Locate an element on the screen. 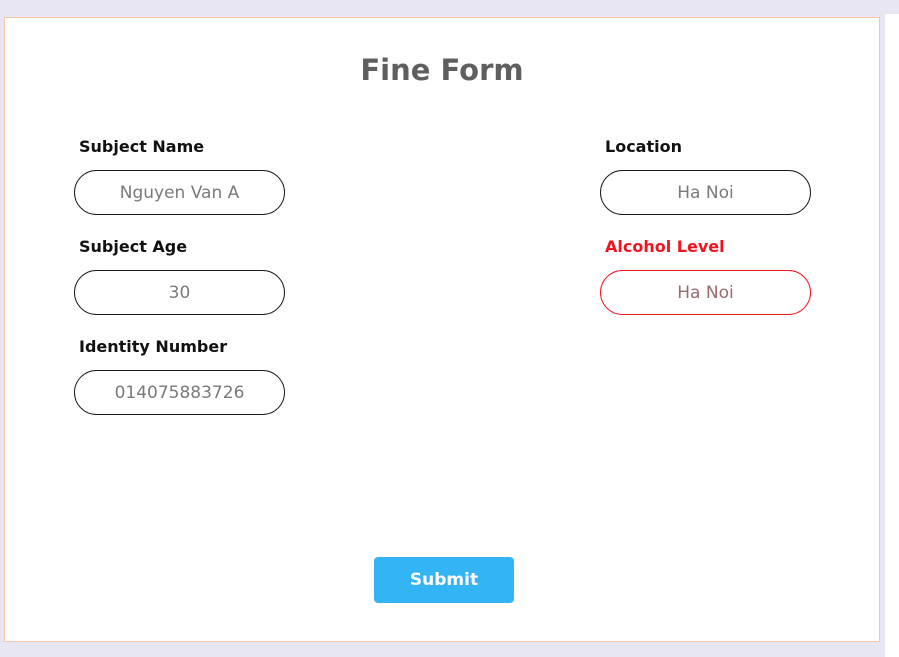 The width and height of the screenshot is (899, 657). submit-button: Submit is located at coordinates (444, 580).